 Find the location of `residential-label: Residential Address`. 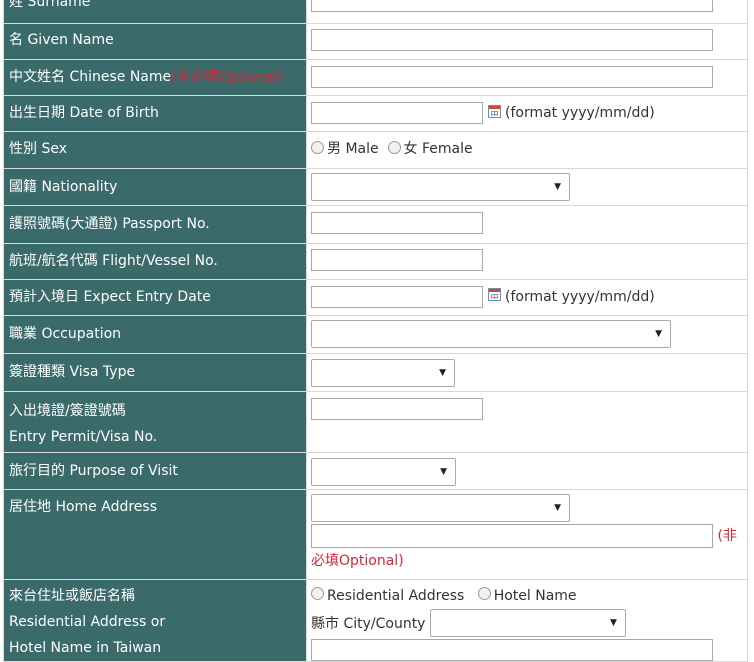

residential-label: Residential Address is located at coordinates (396, 595).